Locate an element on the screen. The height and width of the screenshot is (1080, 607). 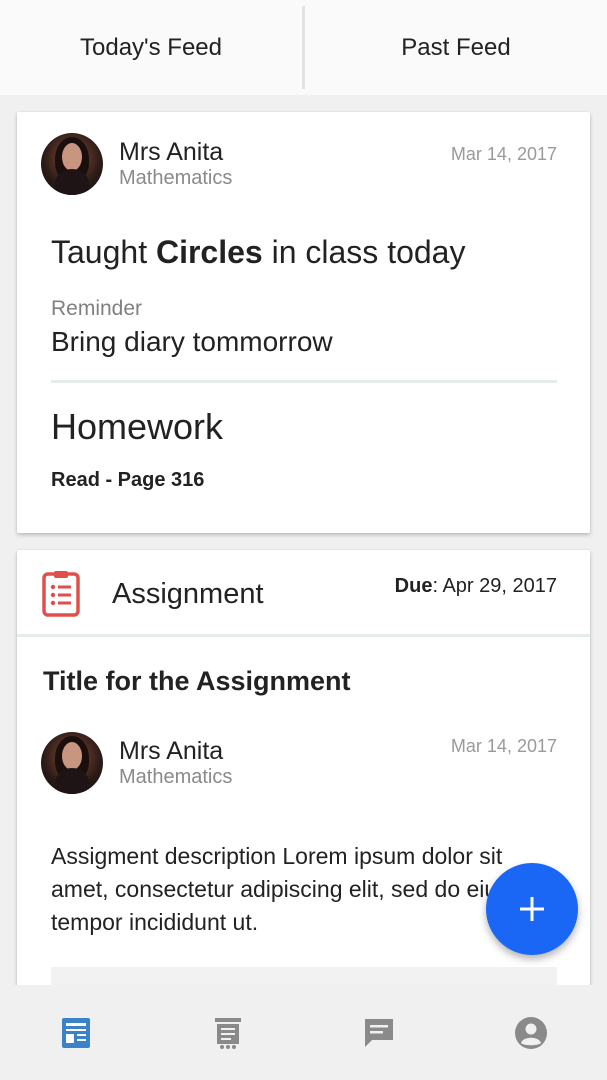
reminder-label: Reminder is located at coordinates (97, 308).